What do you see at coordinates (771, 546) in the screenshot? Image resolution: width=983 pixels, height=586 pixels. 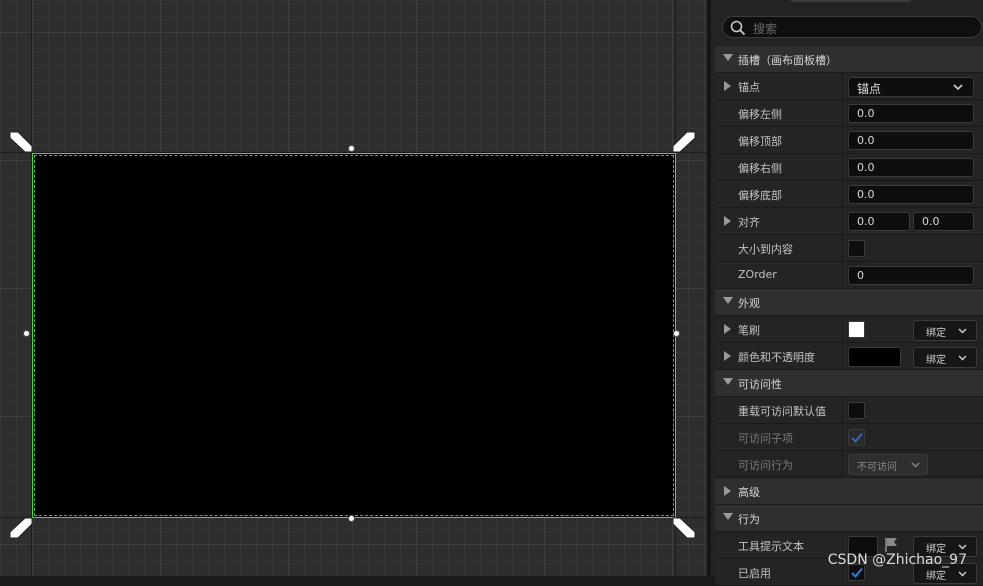 I see `property-label: 工具提示文本` at bounding box center [771, 546].